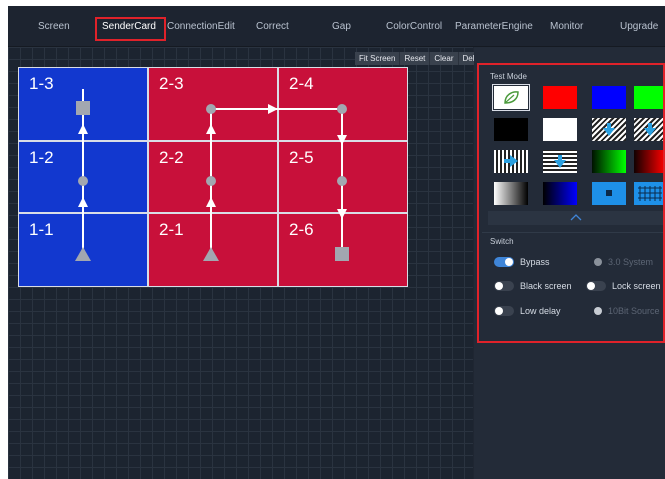  I want to click on tab-gap: Gap, so click(341, 27).